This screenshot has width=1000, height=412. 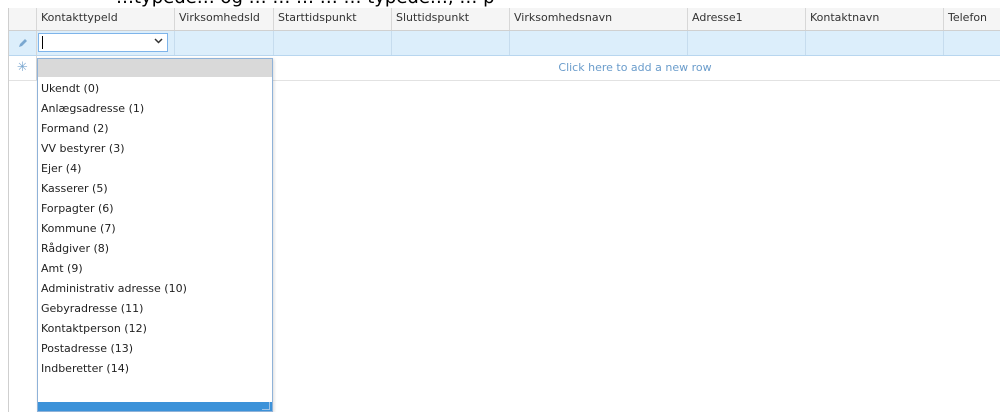 What do you see at coordinates (158, 42) in the screenshot?
I see `chevron-down-icon` at bounding box center [158, 42].